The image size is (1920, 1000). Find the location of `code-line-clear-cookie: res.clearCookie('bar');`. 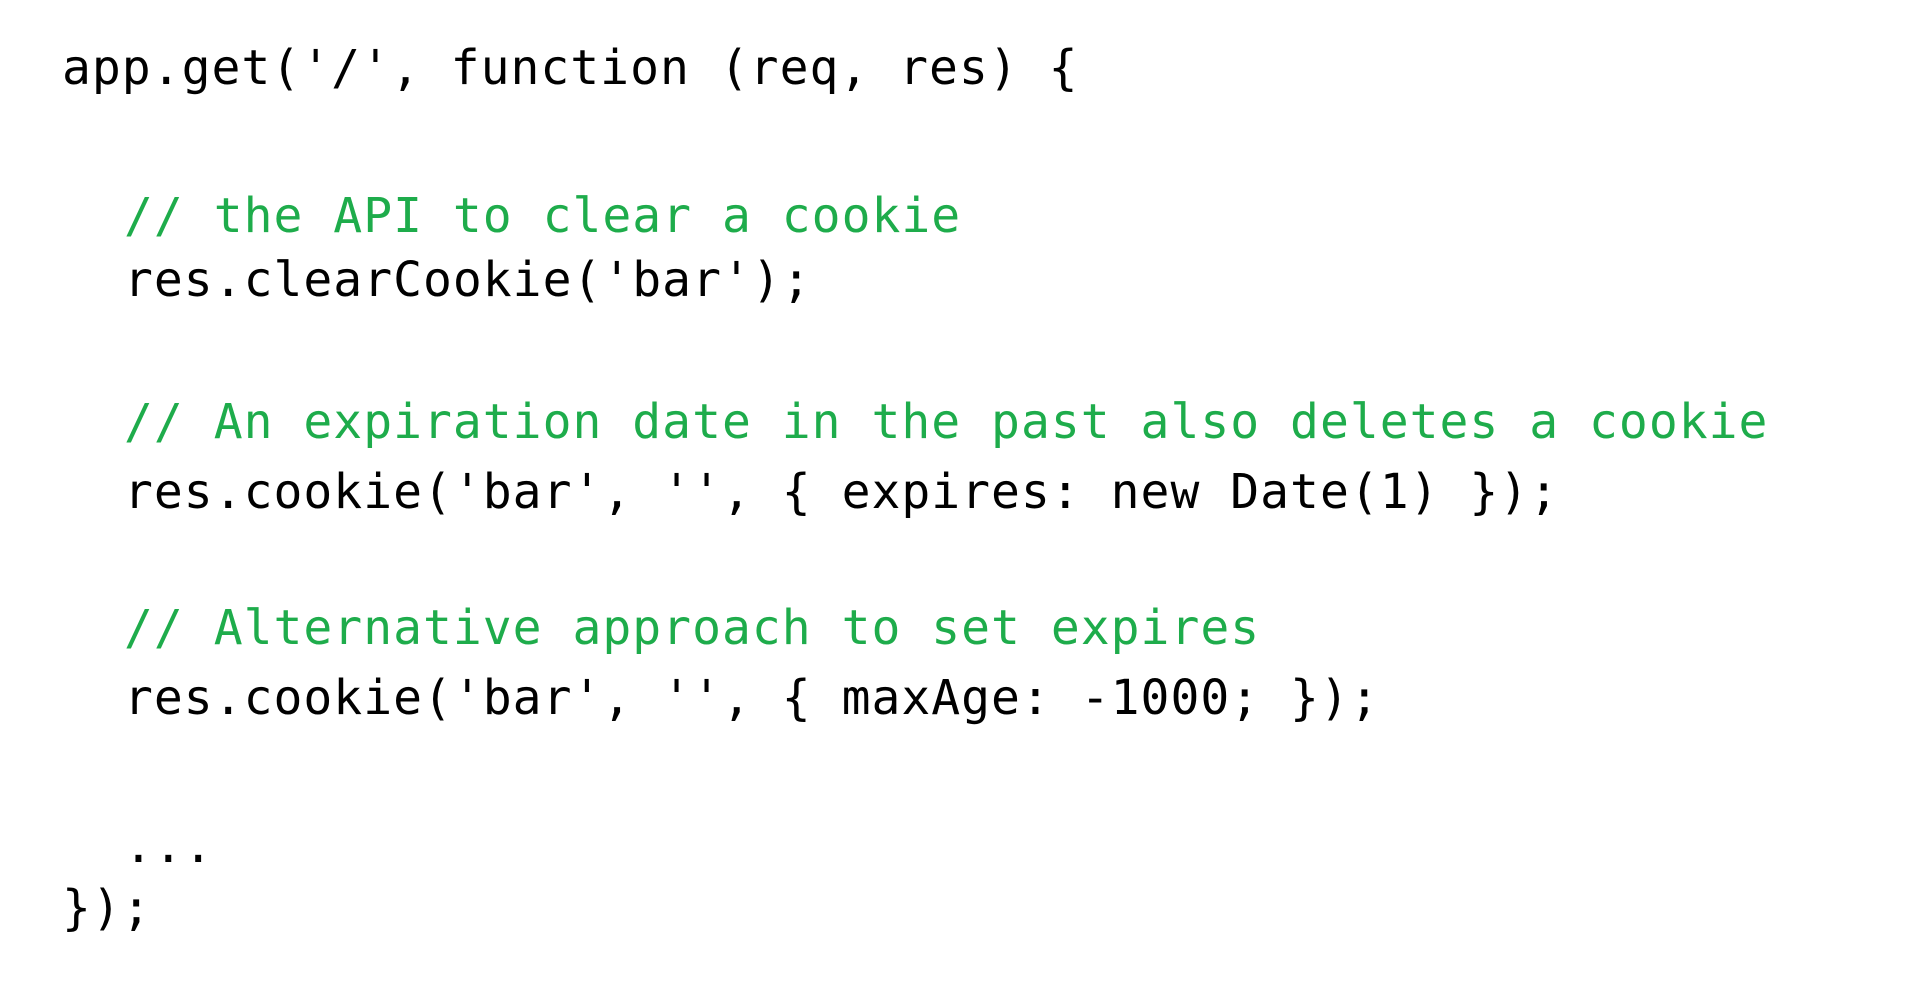

code-line-clear-cookie: res.clearCookie('bar'); is located at coordinates (468, 280).